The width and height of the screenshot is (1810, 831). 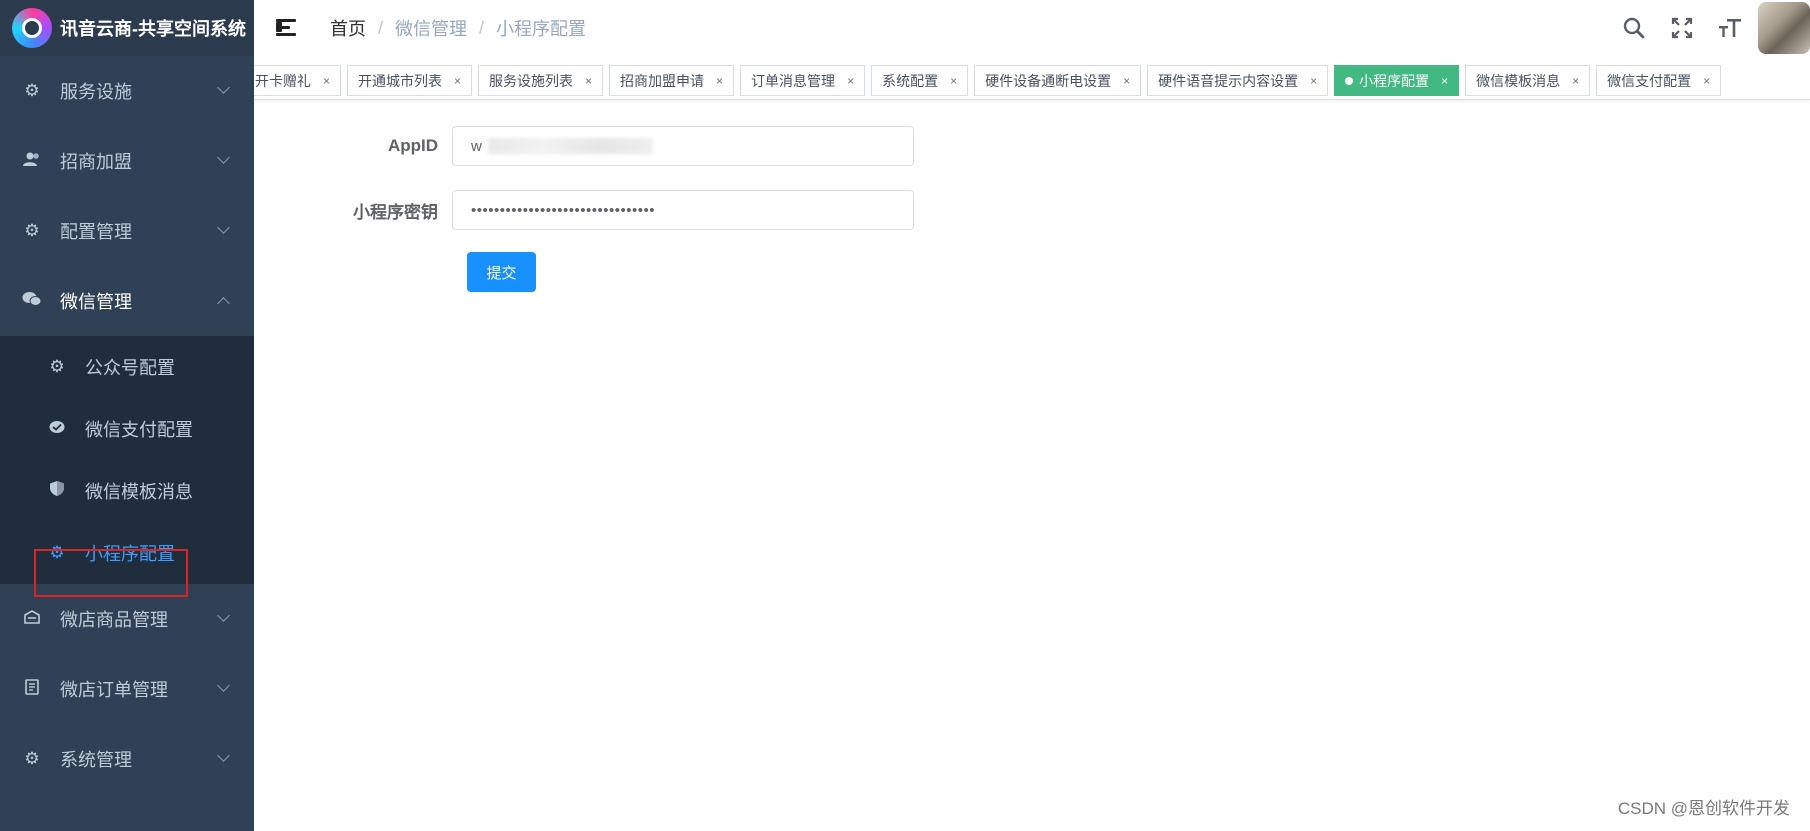 I want to click on tag-item: 开卡赠礼 ×, so click(x=298, y=80).